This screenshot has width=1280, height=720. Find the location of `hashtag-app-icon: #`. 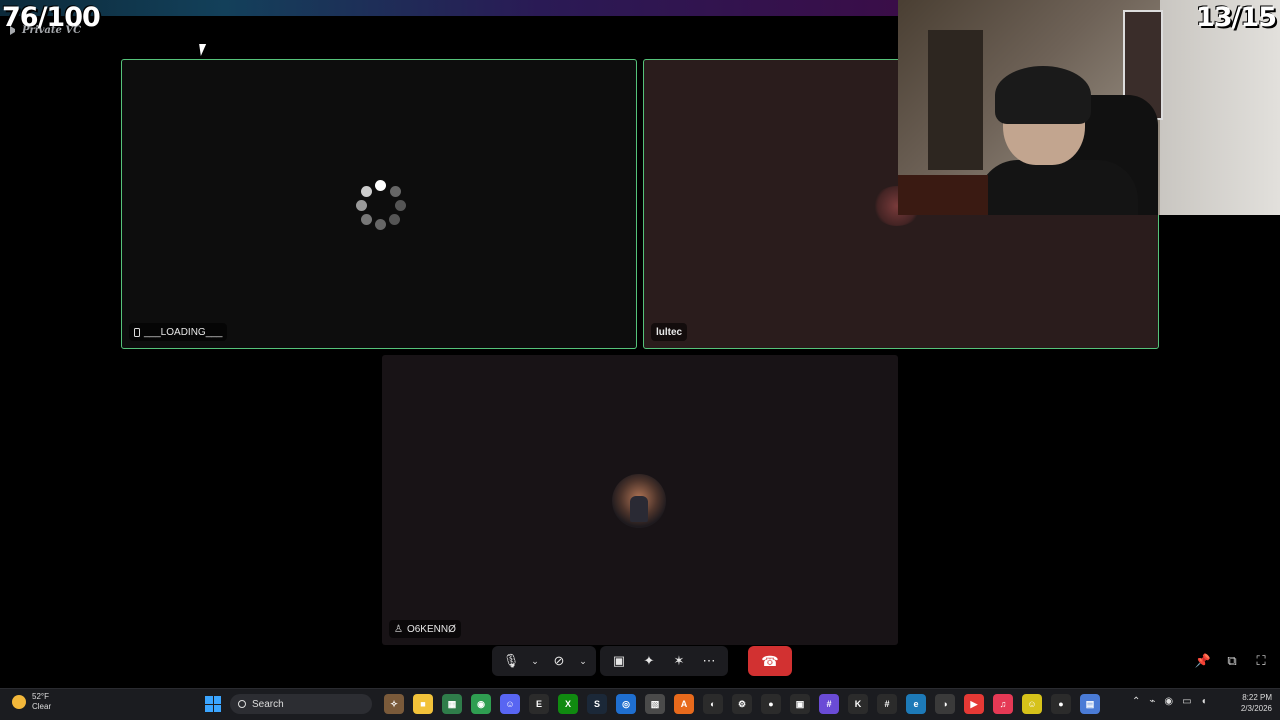

hashtag-app-icon: # is located at coordinates (887, 704).